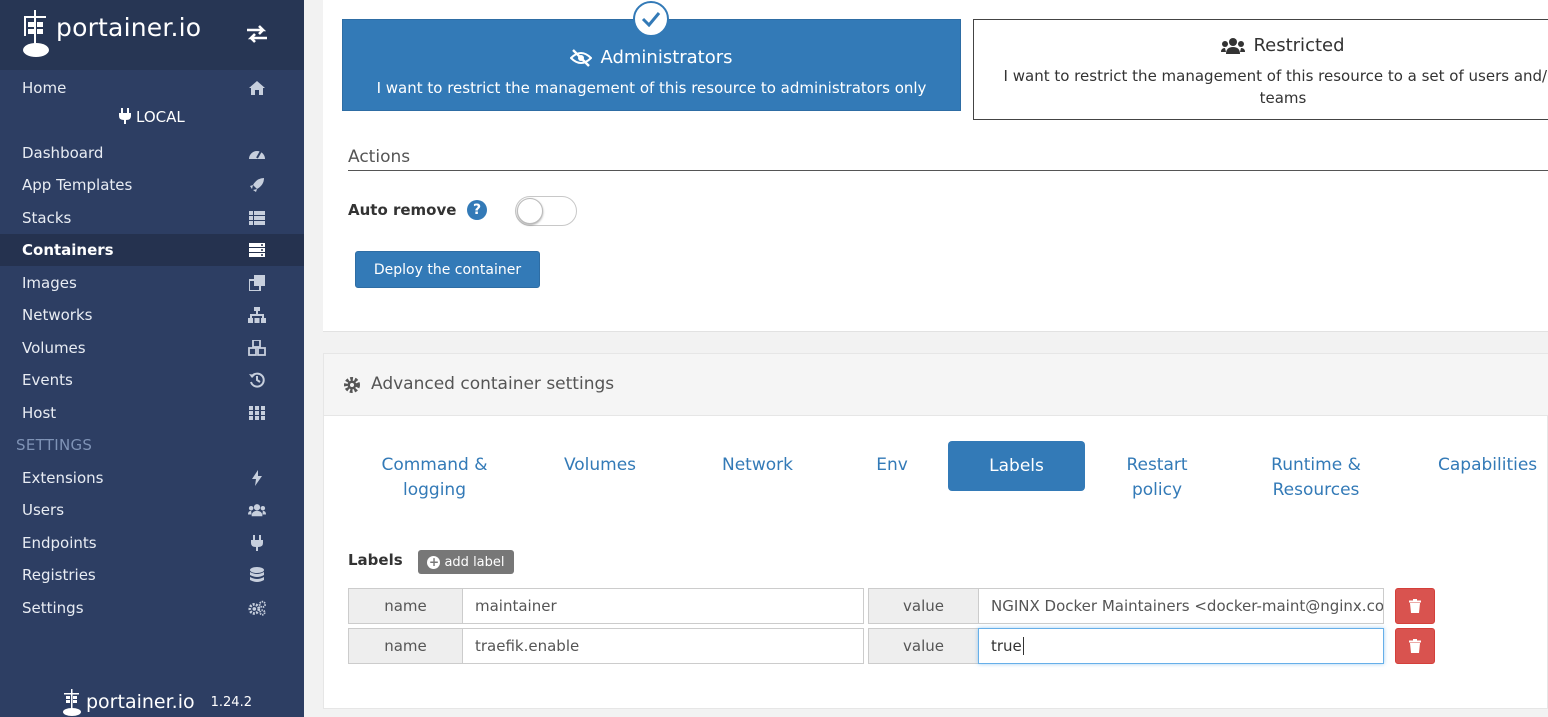 Image resolution: width=1548 pixels, height=717 pixels. What do you see at coordinates (1316, 478) in the screenshot?
I see `tab-runtime-resources: Runtime & Resources` at bounding box center [1316, 478].